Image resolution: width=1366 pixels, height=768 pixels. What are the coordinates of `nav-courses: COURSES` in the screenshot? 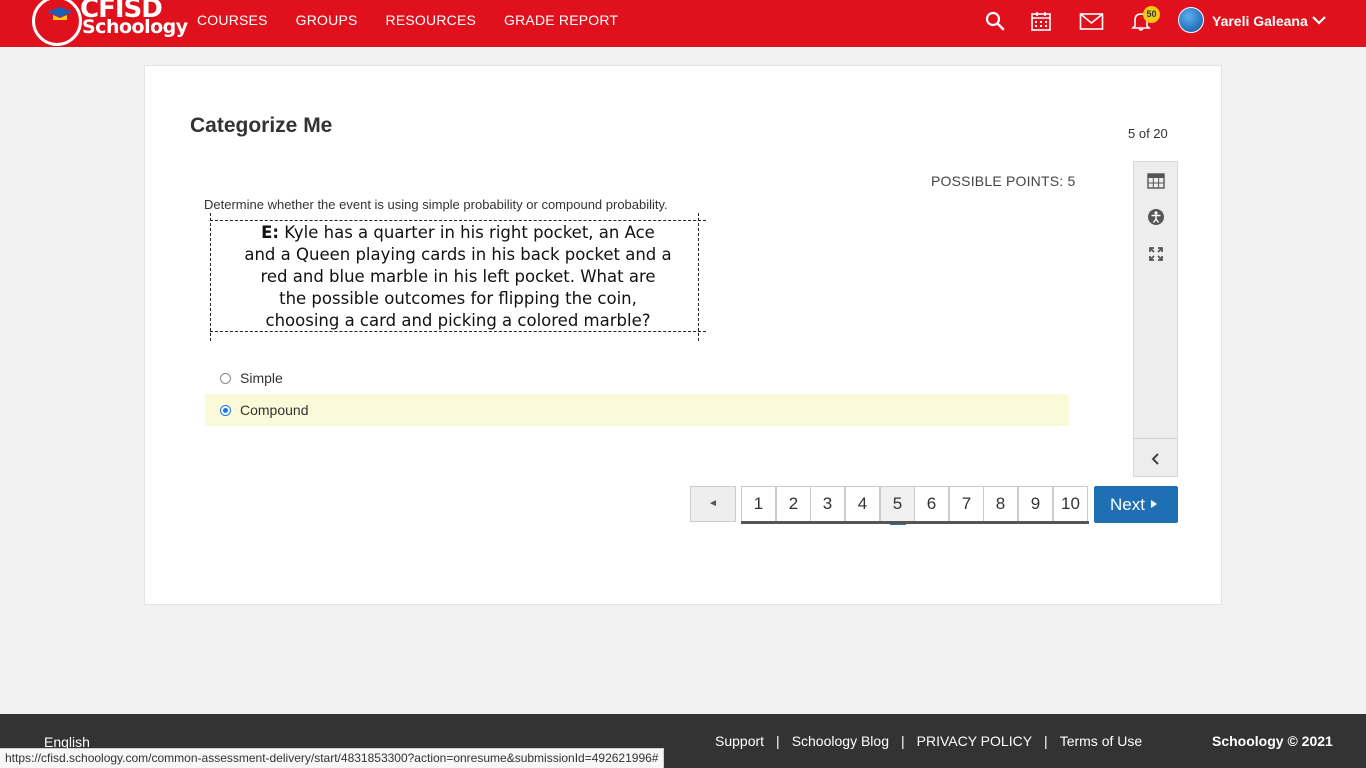 It's located at (232, 20).